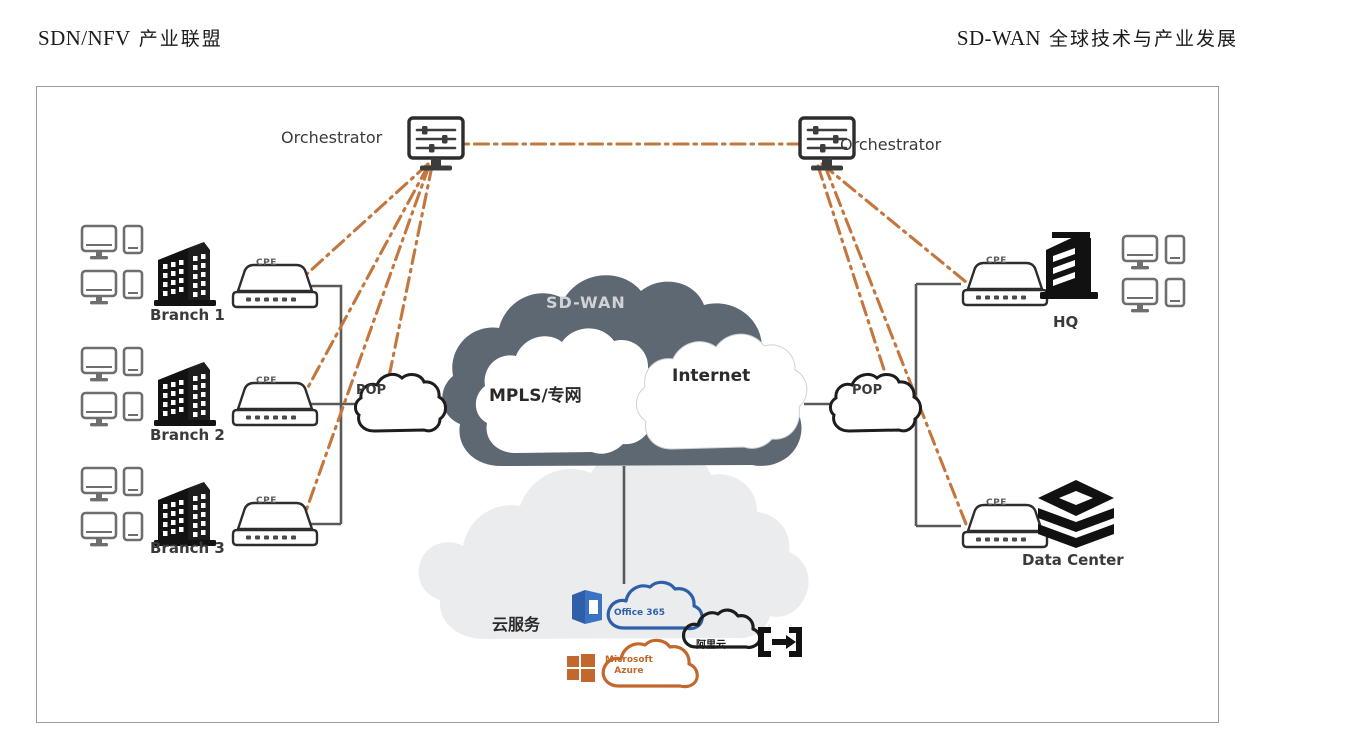 The height and width of the screenshot is (740, 1348). What do you see at coordinates (112, 265) in the screenshot?
I see `branch1-endpoints` at bounding box center [112, 265].